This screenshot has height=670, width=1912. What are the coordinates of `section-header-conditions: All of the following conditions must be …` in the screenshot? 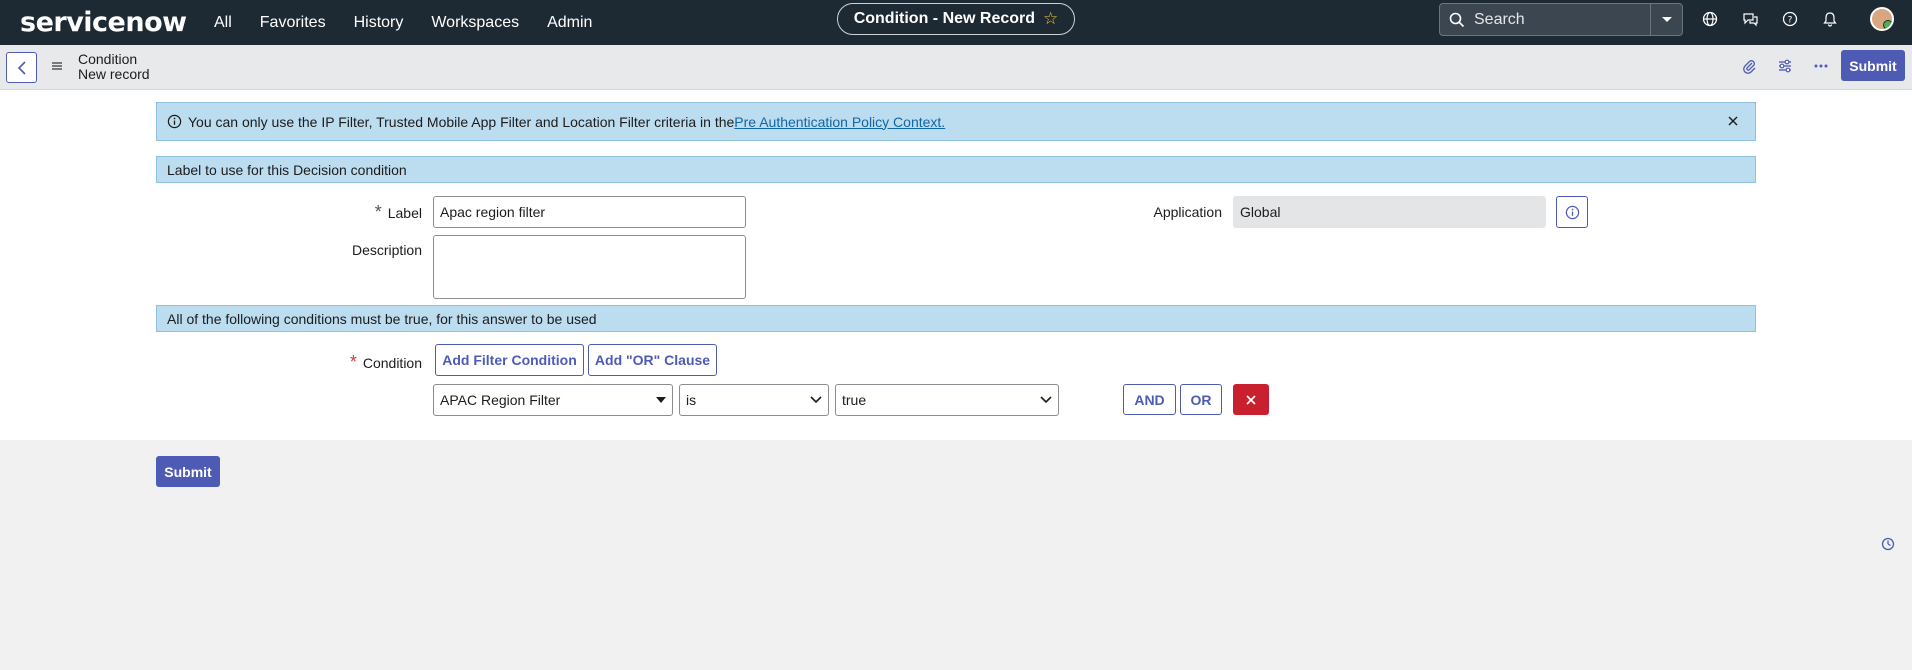 It's located at (956, 318).